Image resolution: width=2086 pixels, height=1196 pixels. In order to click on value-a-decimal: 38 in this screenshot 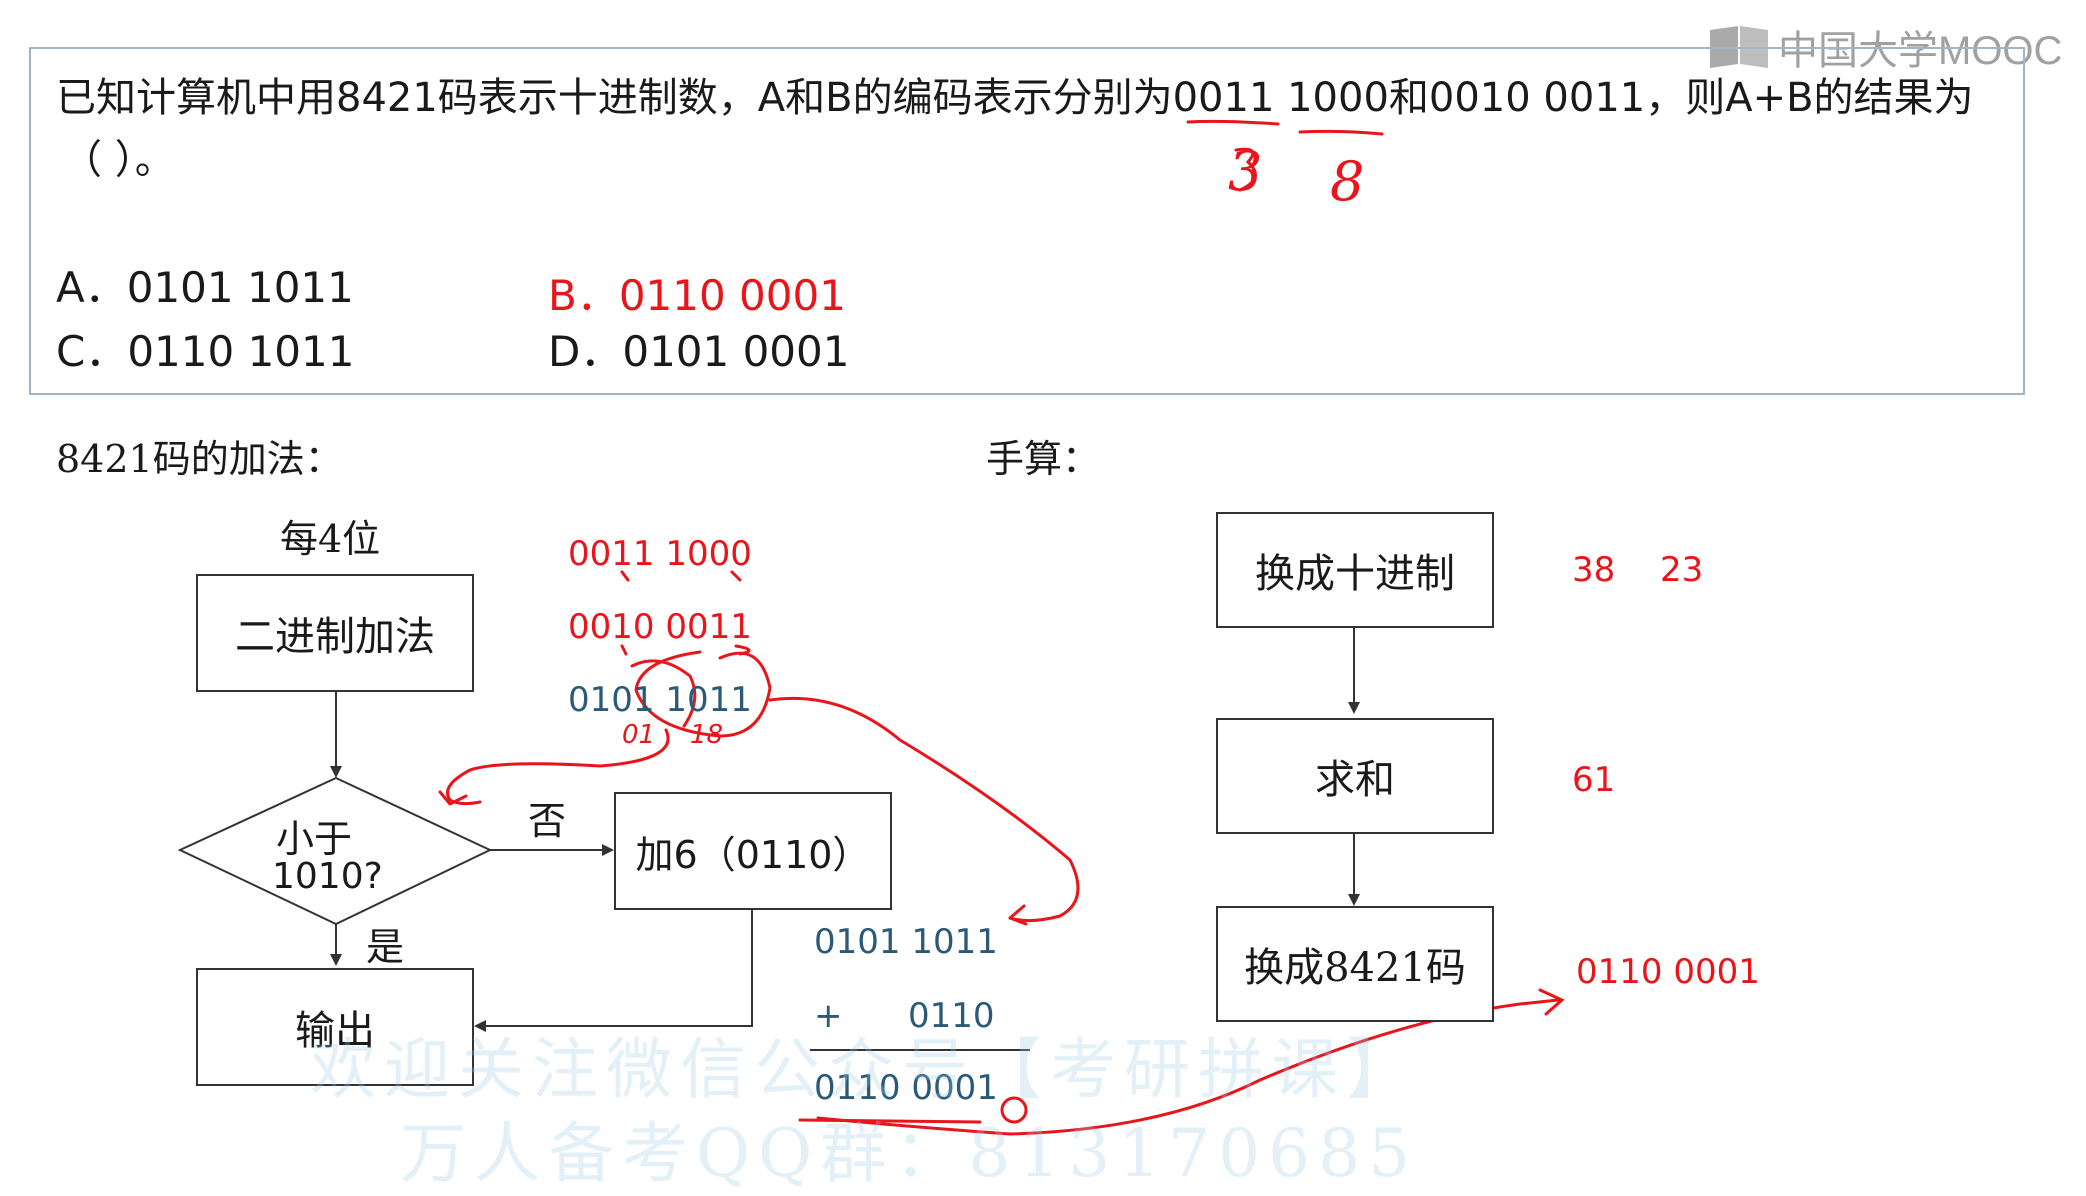, I will do `click(1594, 570)`.